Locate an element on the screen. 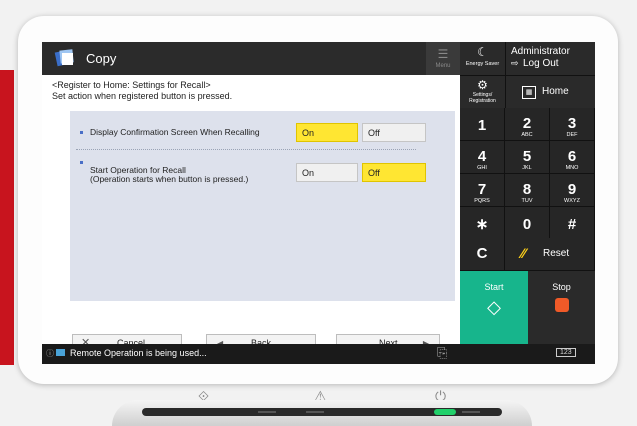 This screenshot has width=637, height=426. app-title: Copy is located at coordinates (101, 58).